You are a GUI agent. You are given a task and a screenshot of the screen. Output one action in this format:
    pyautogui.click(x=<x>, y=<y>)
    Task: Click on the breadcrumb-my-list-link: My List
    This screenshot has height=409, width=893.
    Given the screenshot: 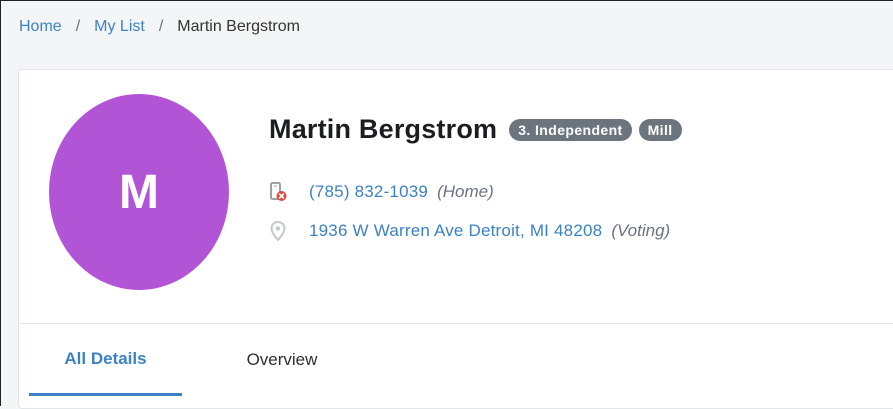 What is the action you would take?
    pyautogui.click(x=119, y=26)
    